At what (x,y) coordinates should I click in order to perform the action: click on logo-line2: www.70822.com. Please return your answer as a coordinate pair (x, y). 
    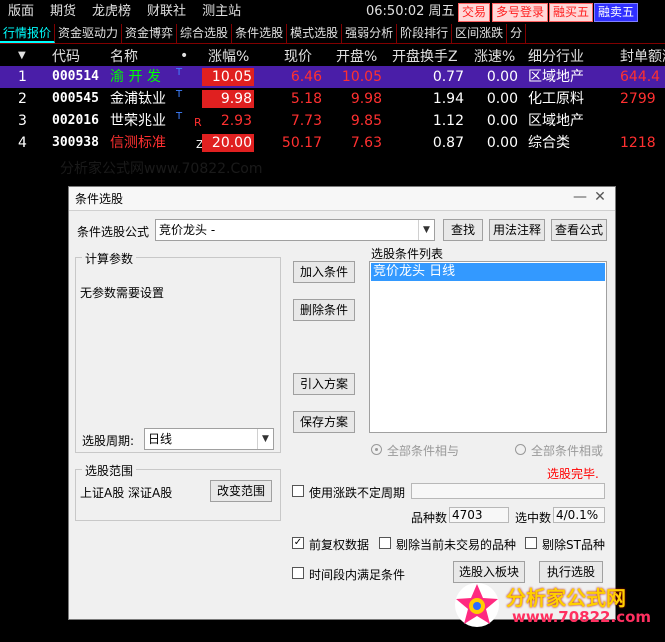
    Looking at the image, I should click on (582, 617).